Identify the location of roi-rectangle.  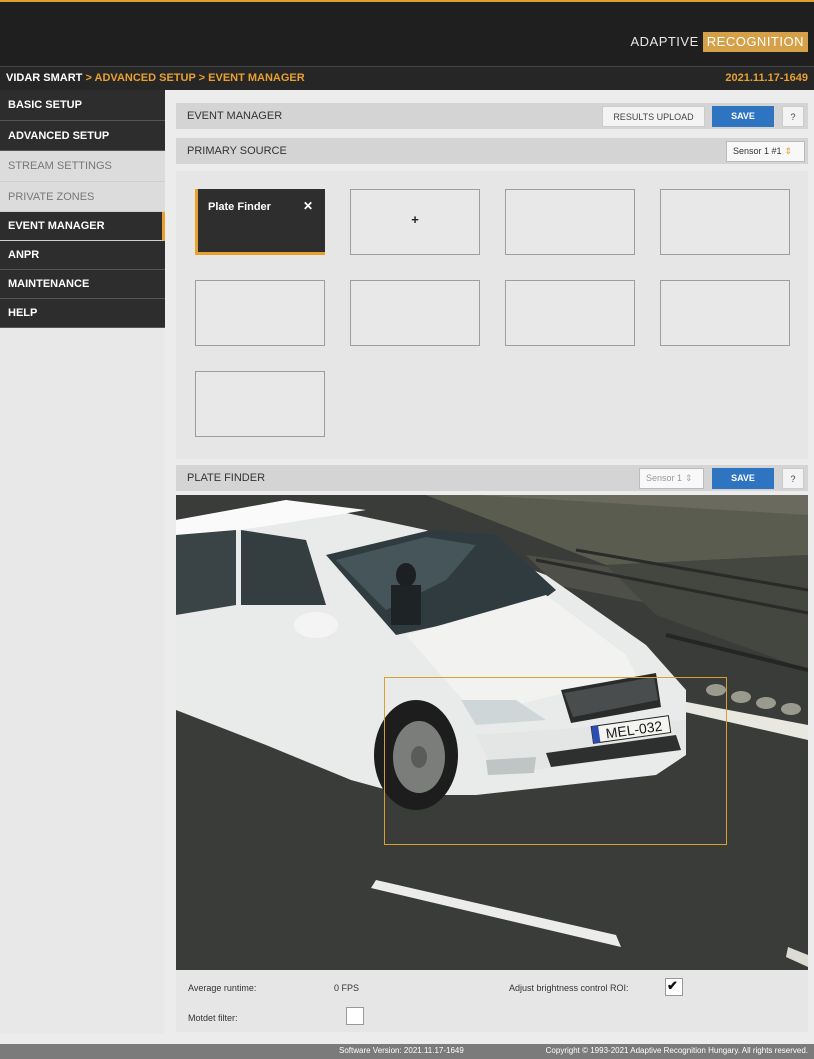
(555, 761).